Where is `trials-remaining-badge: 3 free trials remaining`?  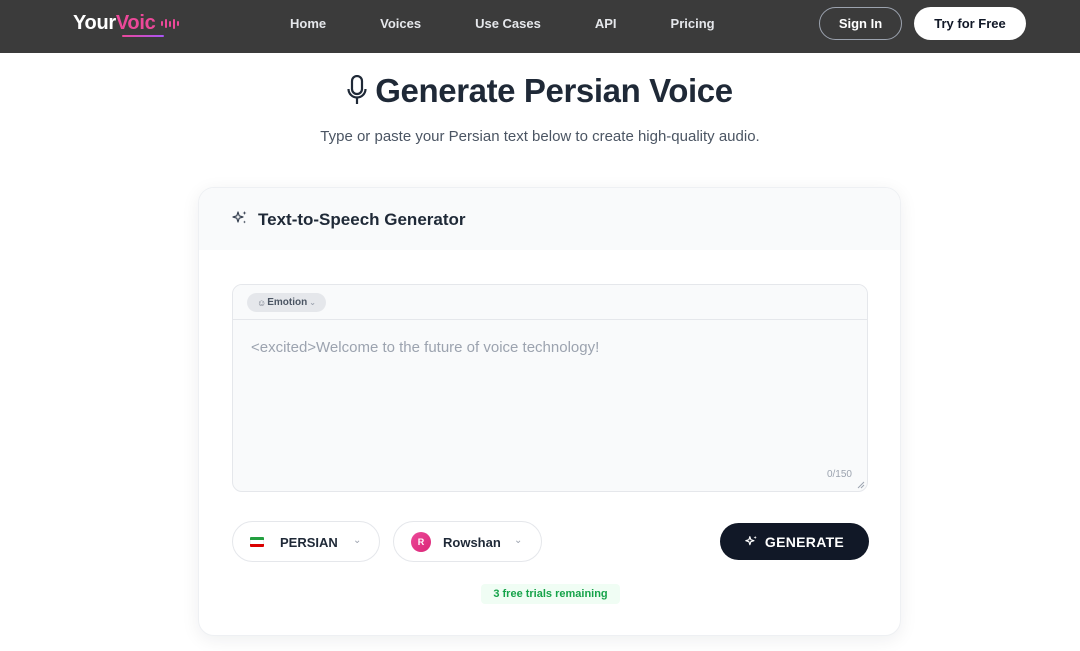 trials-remaining-badge: 3 free trials remaining is located at coordinates (550, 594).